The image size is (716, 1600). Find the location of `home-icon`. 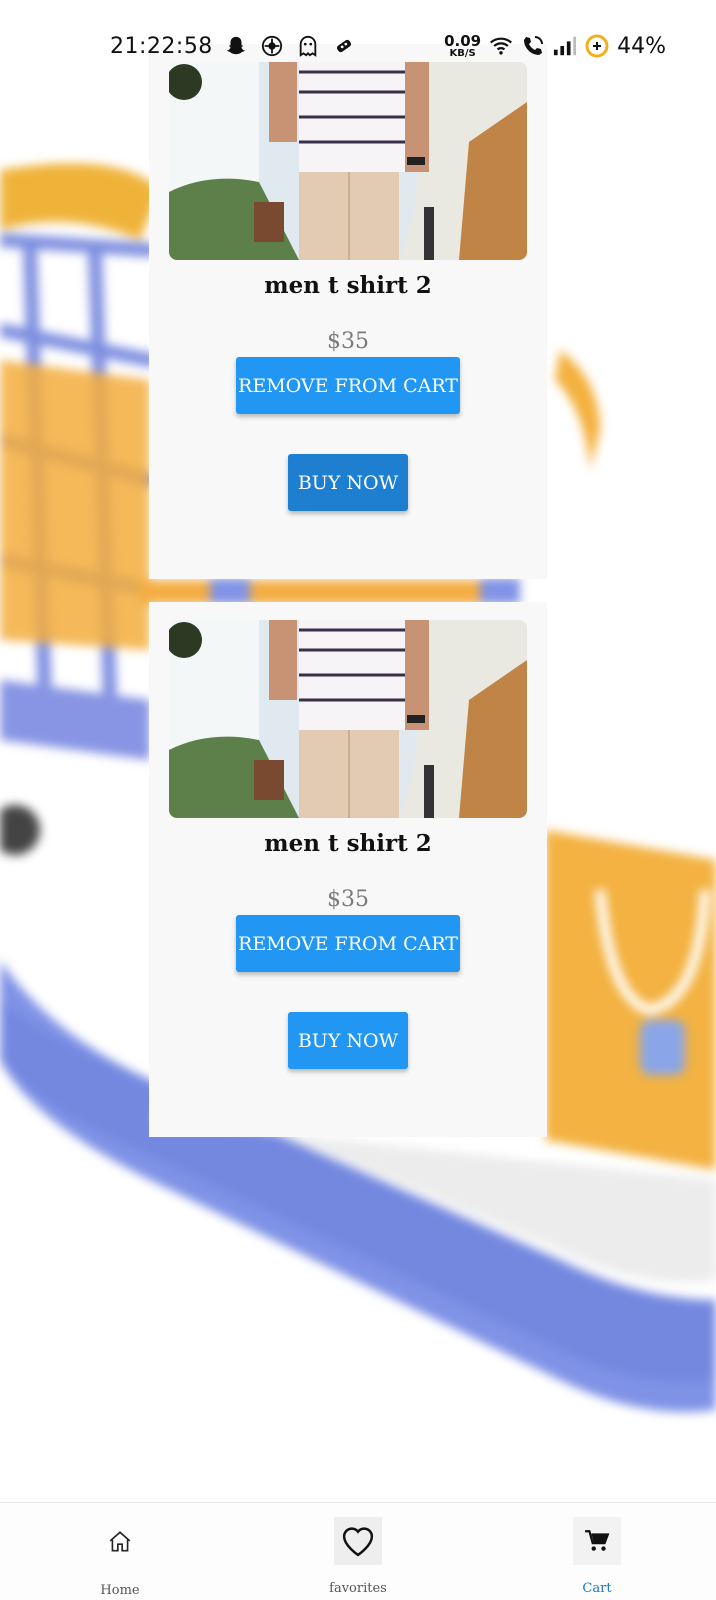

home-icon is located at coordinates (120, 1542).